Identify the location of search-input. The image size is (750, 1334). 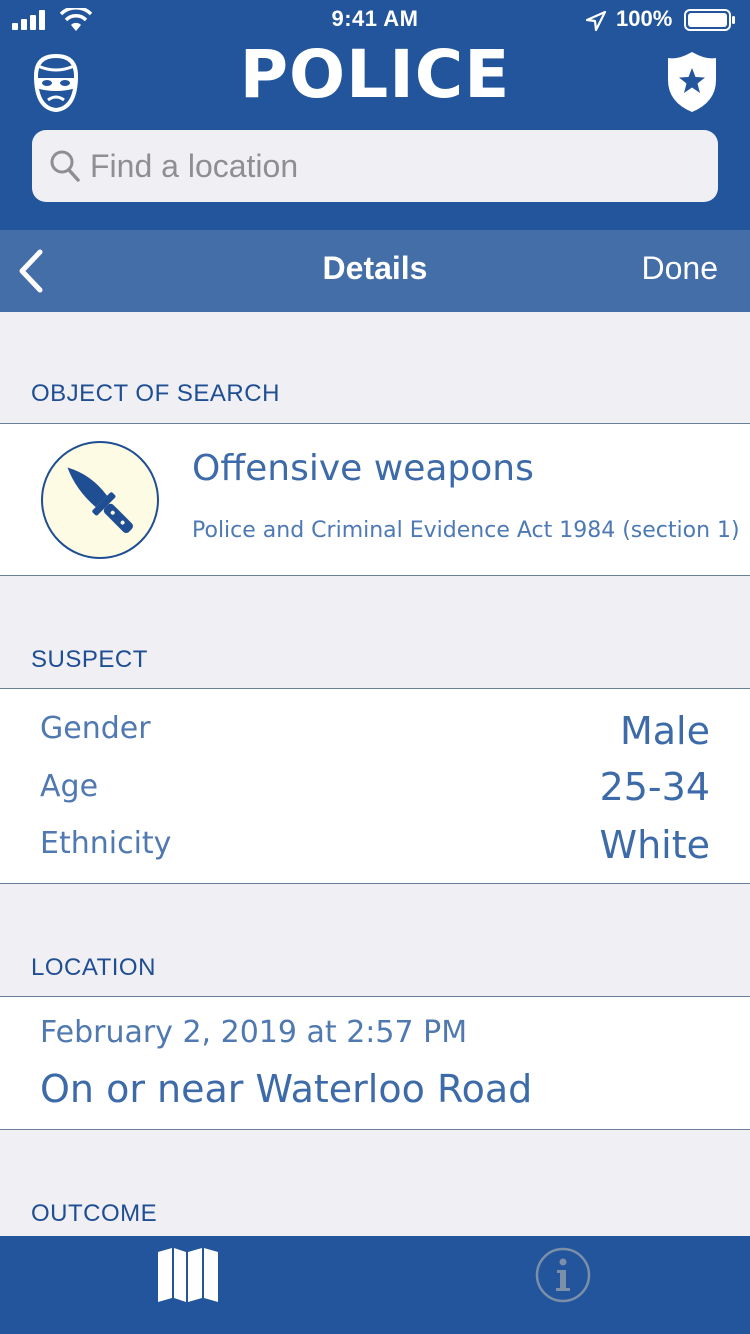
(395, 166).